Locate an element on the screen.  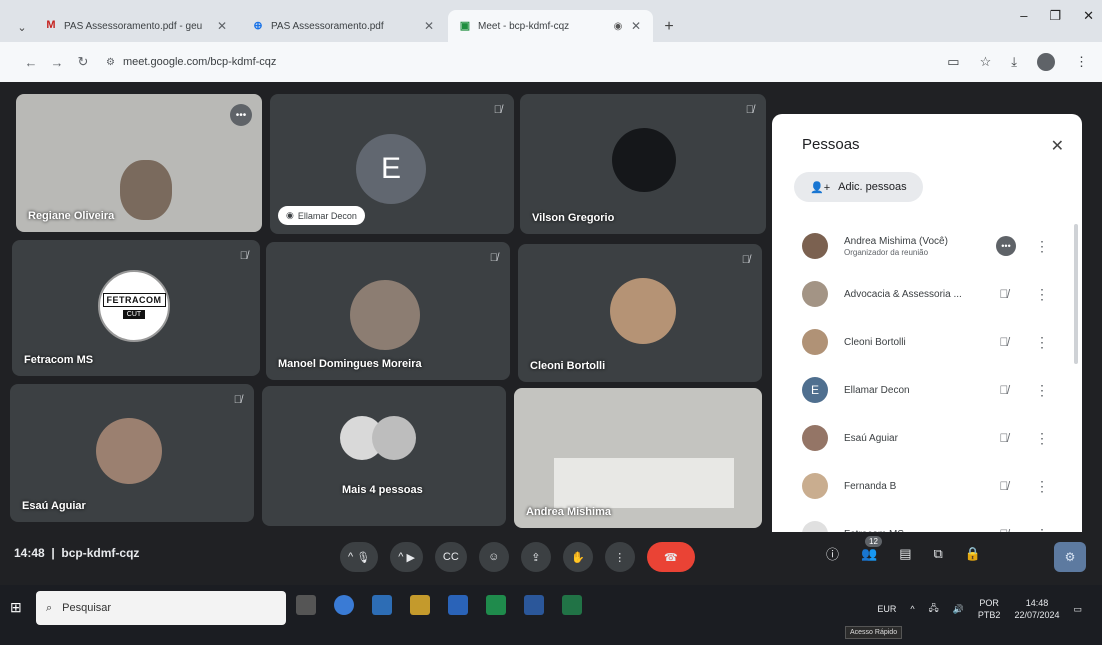
list-item: Esaú Aguiar 🎙̸ ⋮ is located at coordinates (922, 438).